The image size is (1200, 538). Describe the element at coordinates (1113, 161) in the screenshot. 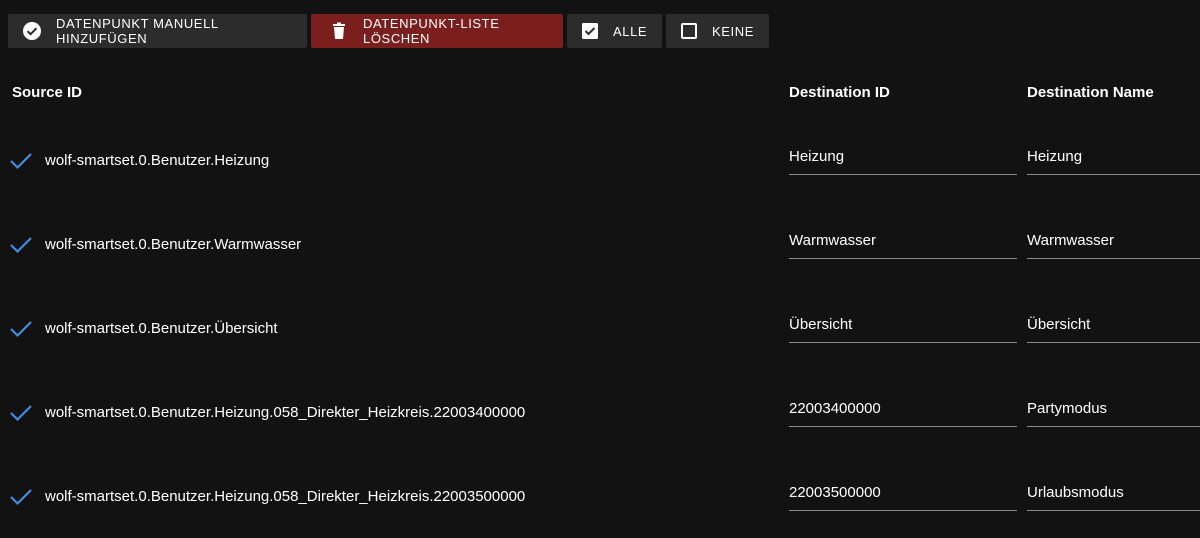

I see `destination-name-input: Heizung` at that location.